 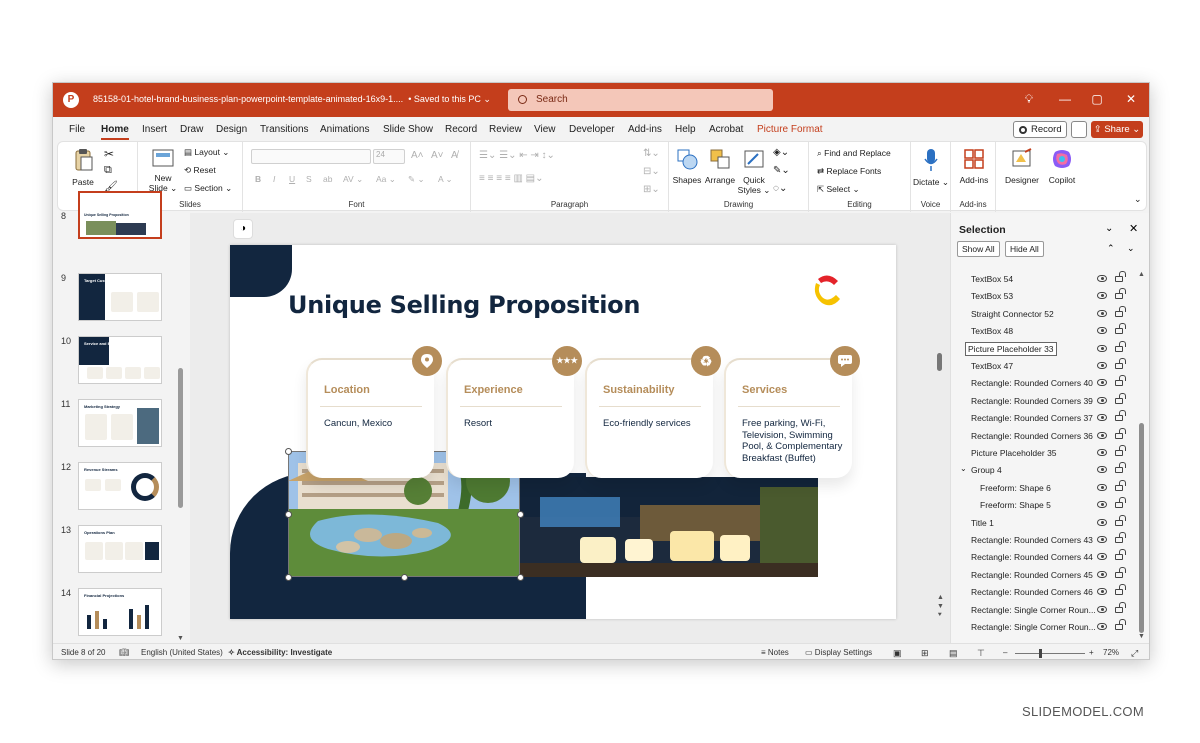 What do you see at coordinates (854, 153) in the screenshot?
I see `find-replace-button: ⌕ Find and Replace` at bounding box center [854, 153].